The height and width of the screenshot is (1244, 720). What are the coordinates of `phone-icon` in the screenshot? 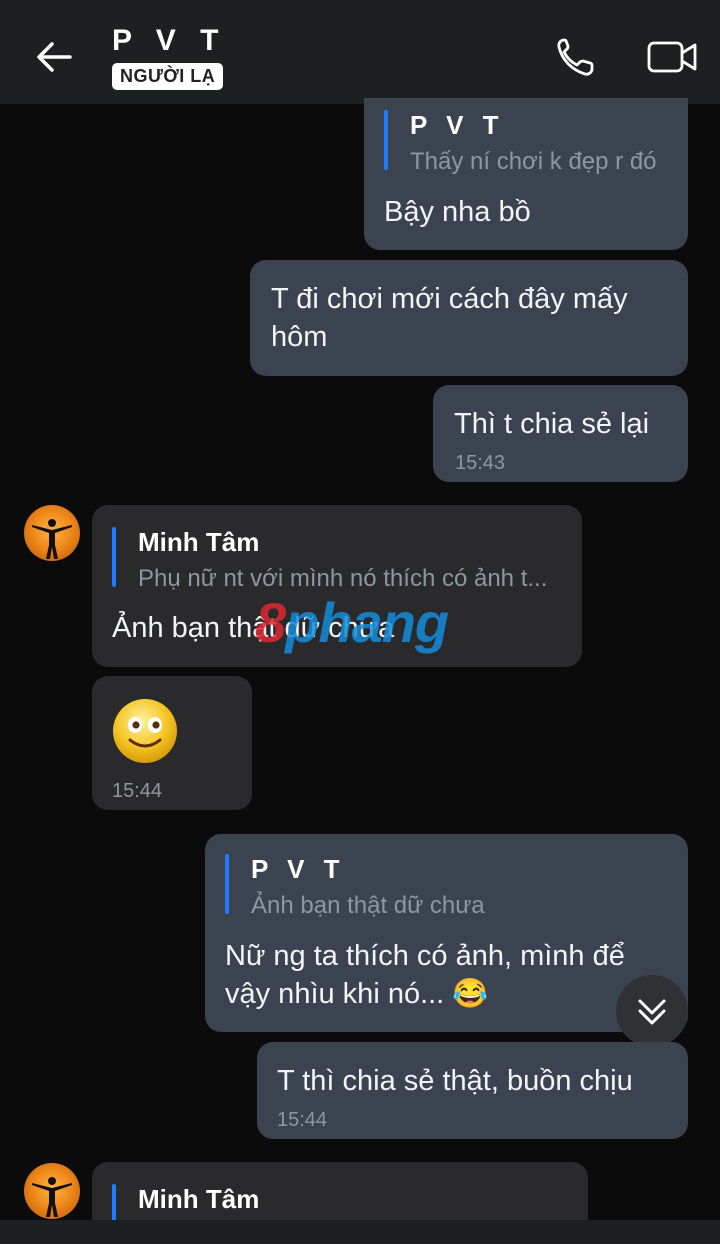 It's located at (575, 57).